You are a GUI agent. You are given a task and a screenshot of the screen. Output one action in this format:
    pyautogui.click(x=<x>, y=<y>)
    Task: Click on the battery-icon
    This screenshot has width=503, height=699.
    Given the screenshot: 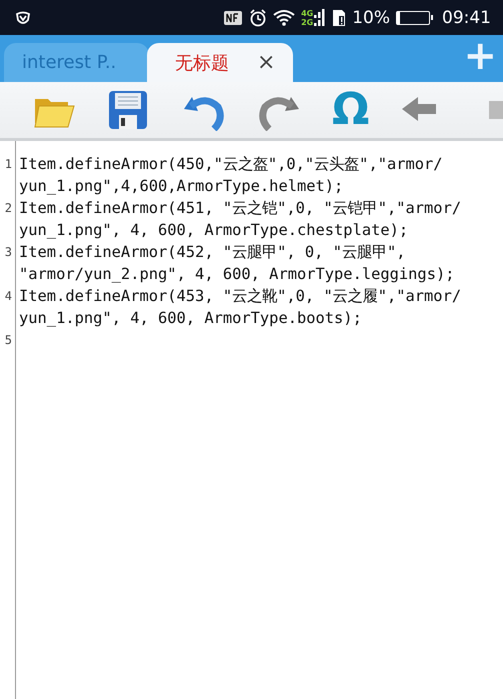 What is the action you would take?
    pyautogui.click(x=413, y=17)
    